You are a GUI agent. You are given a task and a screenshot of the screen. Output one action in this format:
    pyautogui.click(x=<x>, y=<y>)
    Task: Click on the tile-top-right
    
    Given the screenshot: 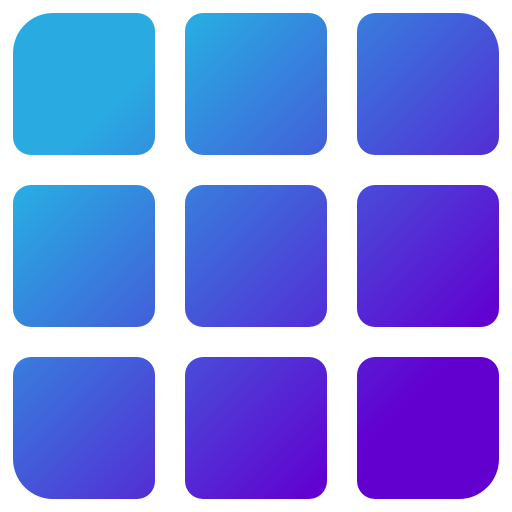 What is the action you would take?
    pyautogui.click(x=428, y=84)
    